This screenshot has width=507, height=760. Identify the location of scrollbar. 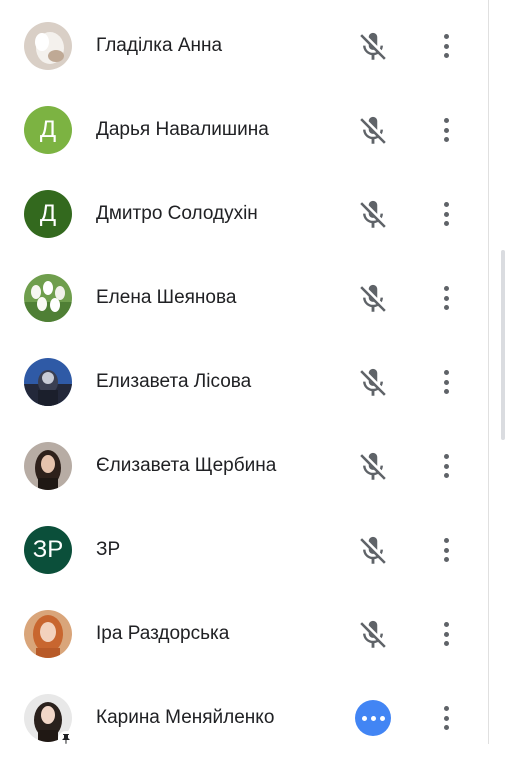
(503, 345).